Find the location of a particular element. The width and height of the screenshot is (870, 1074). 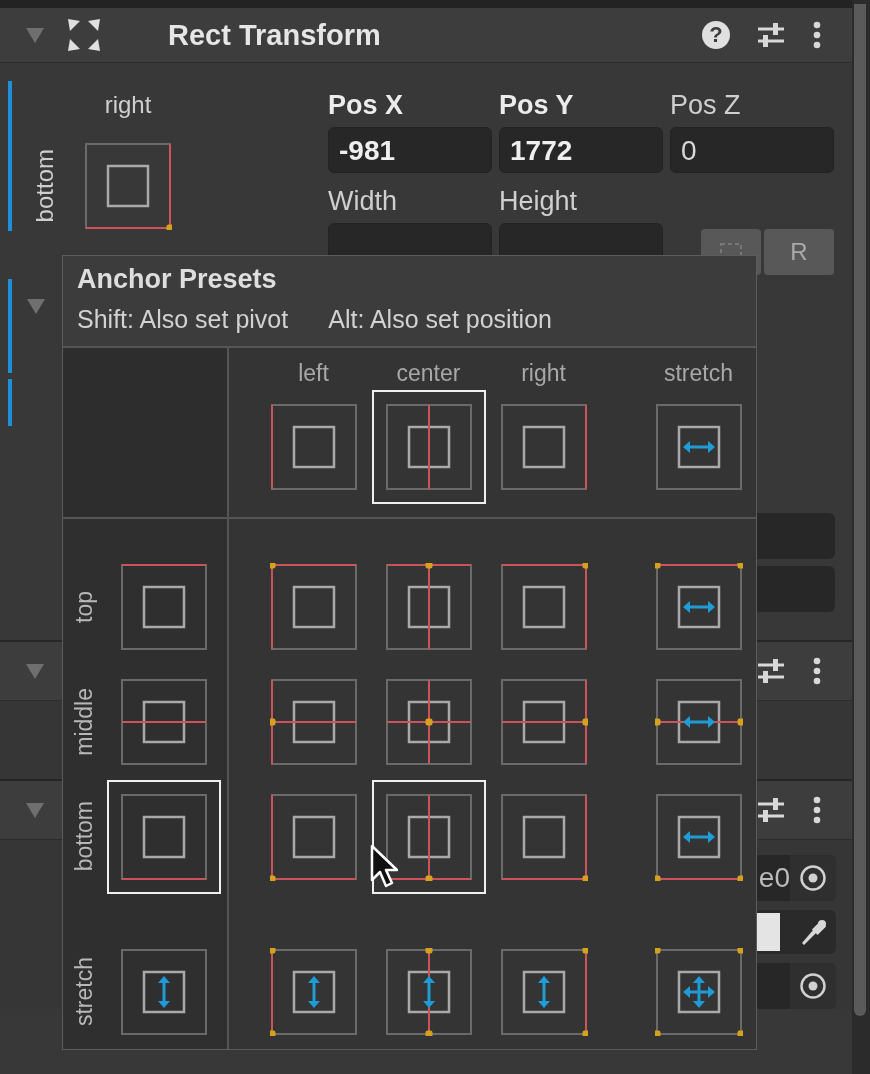

indicator-bar is located at coordinates (10, 402).